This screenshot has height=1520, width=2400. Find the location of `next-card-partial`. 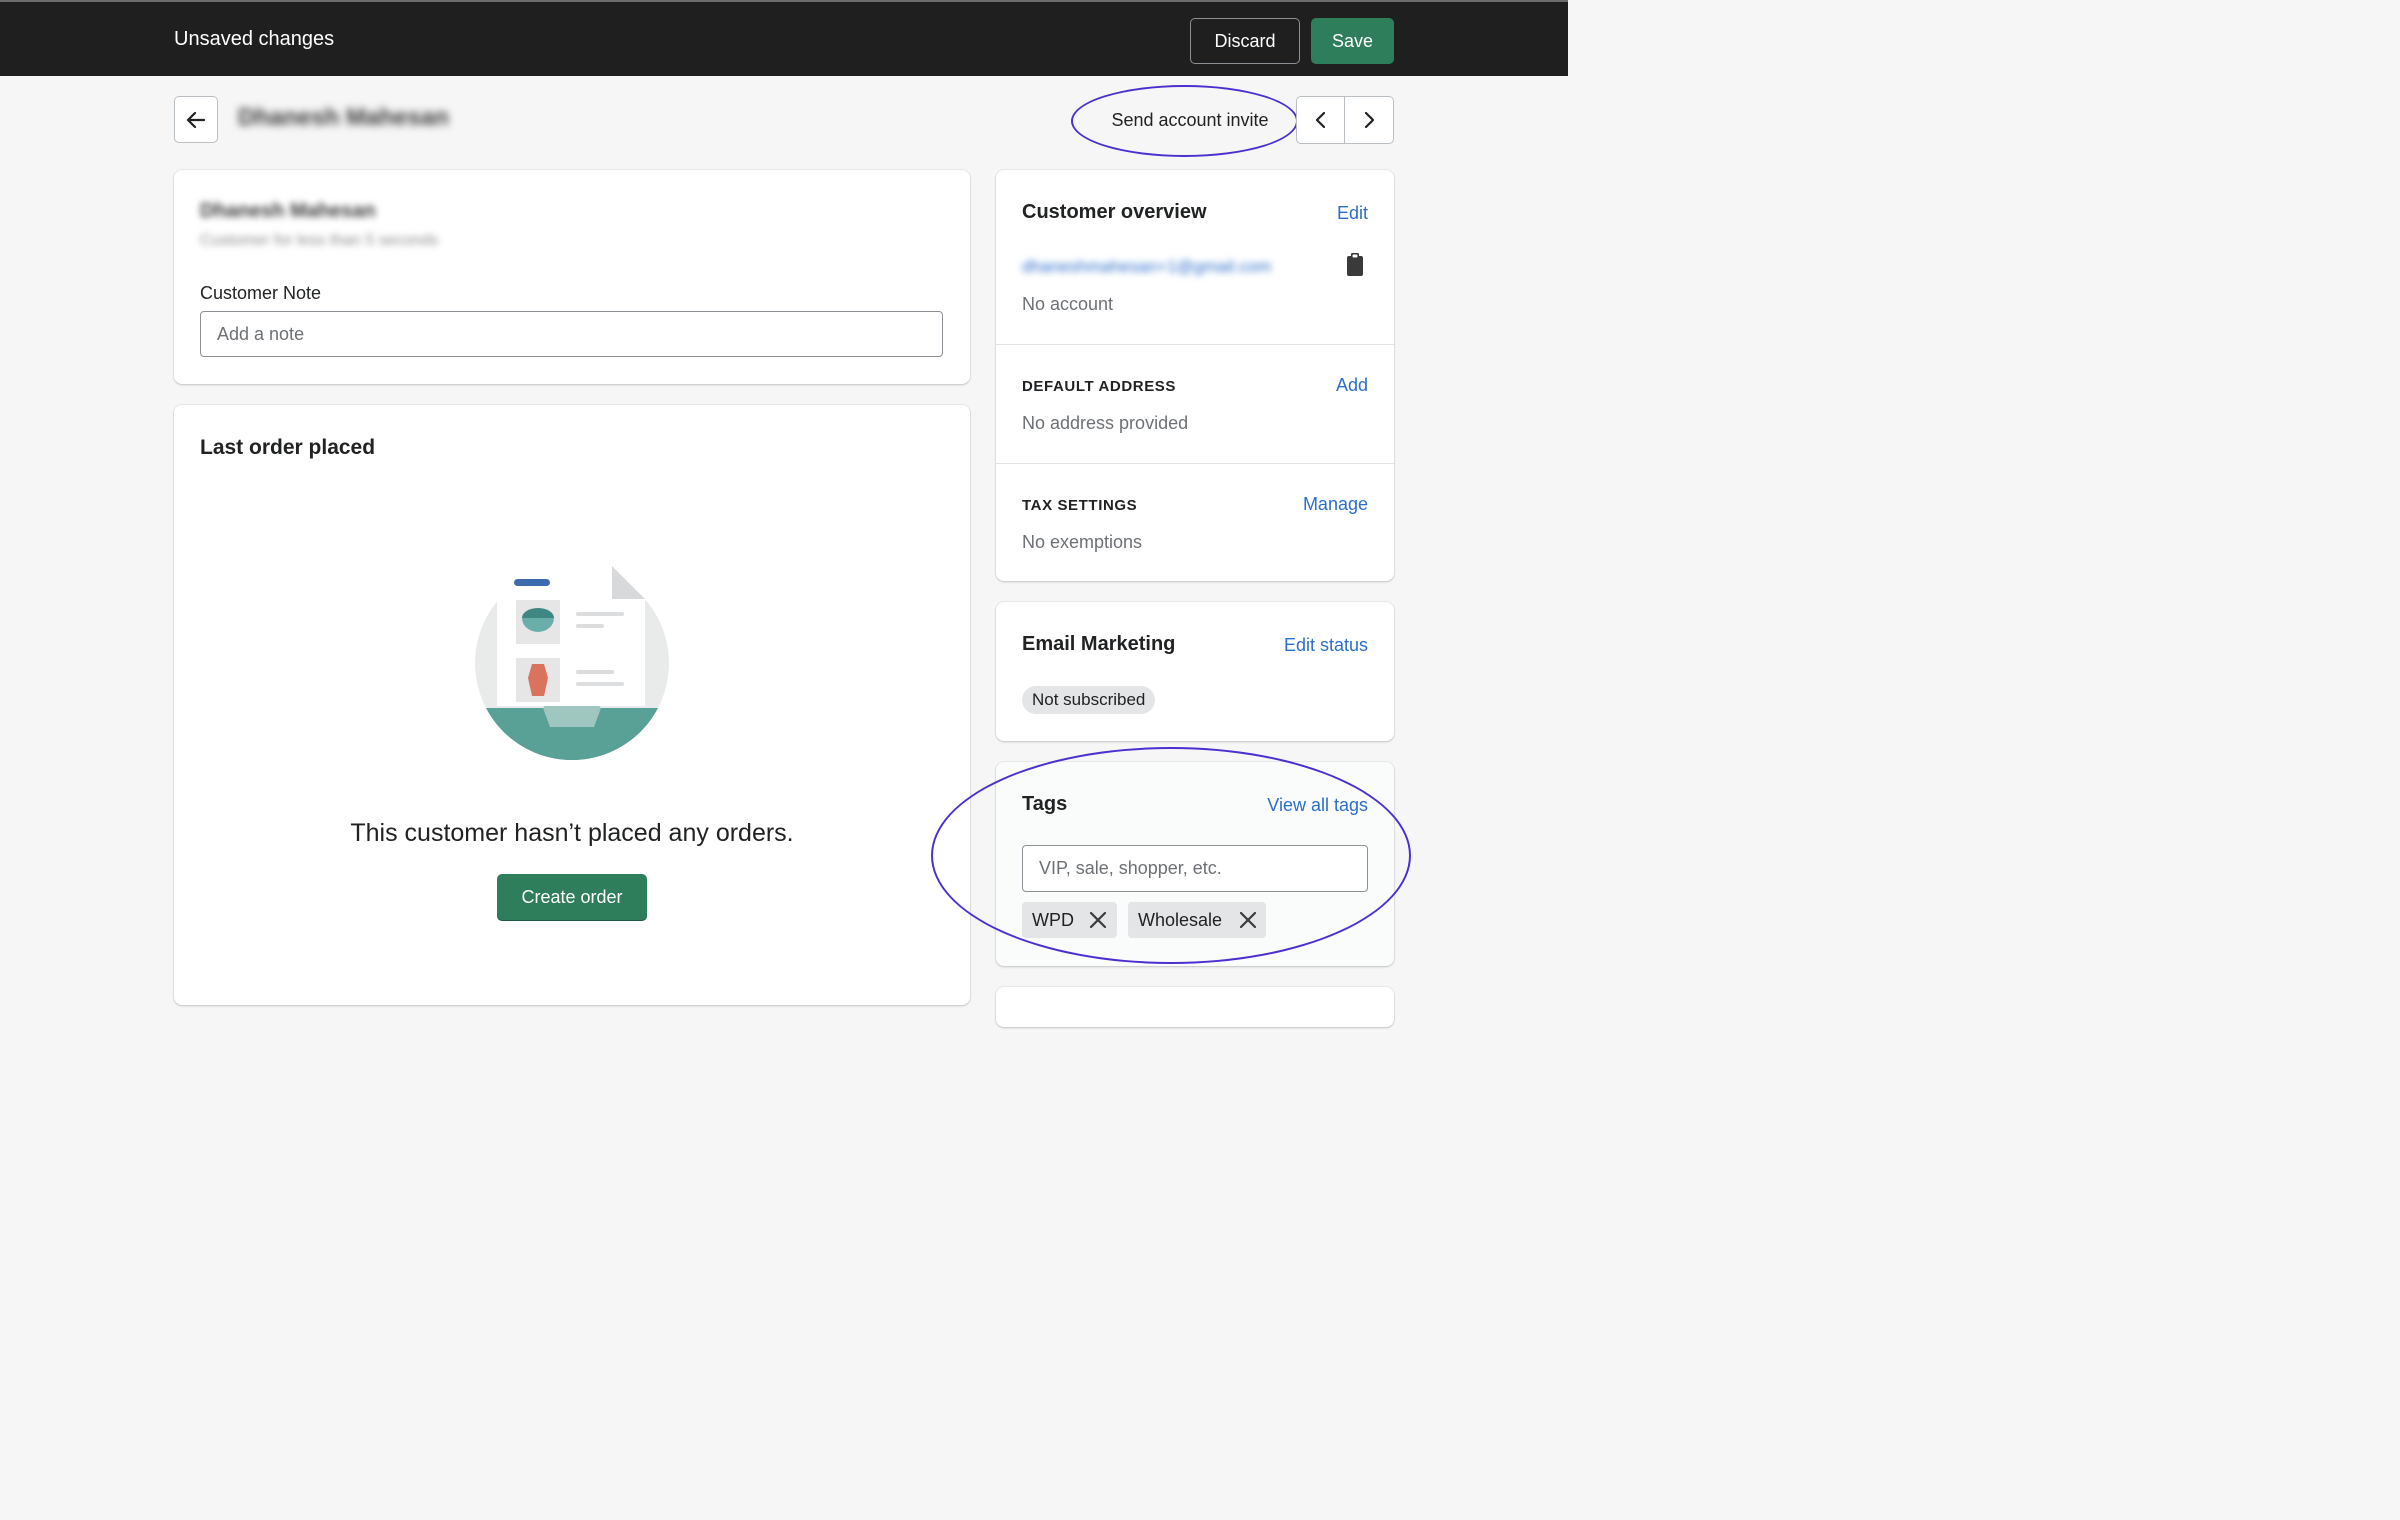

next-card-partial is located at coordinates (1195, 1007).